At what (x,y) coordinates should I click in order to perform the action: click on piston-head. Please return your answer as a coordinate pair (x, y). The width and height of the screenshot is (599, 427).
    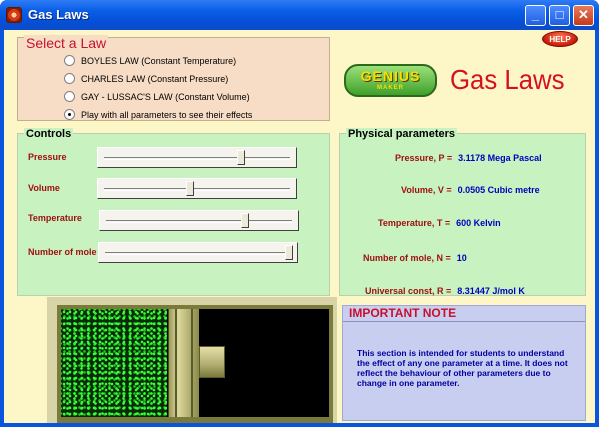
    Looking at the image, I should click on (183, 363).